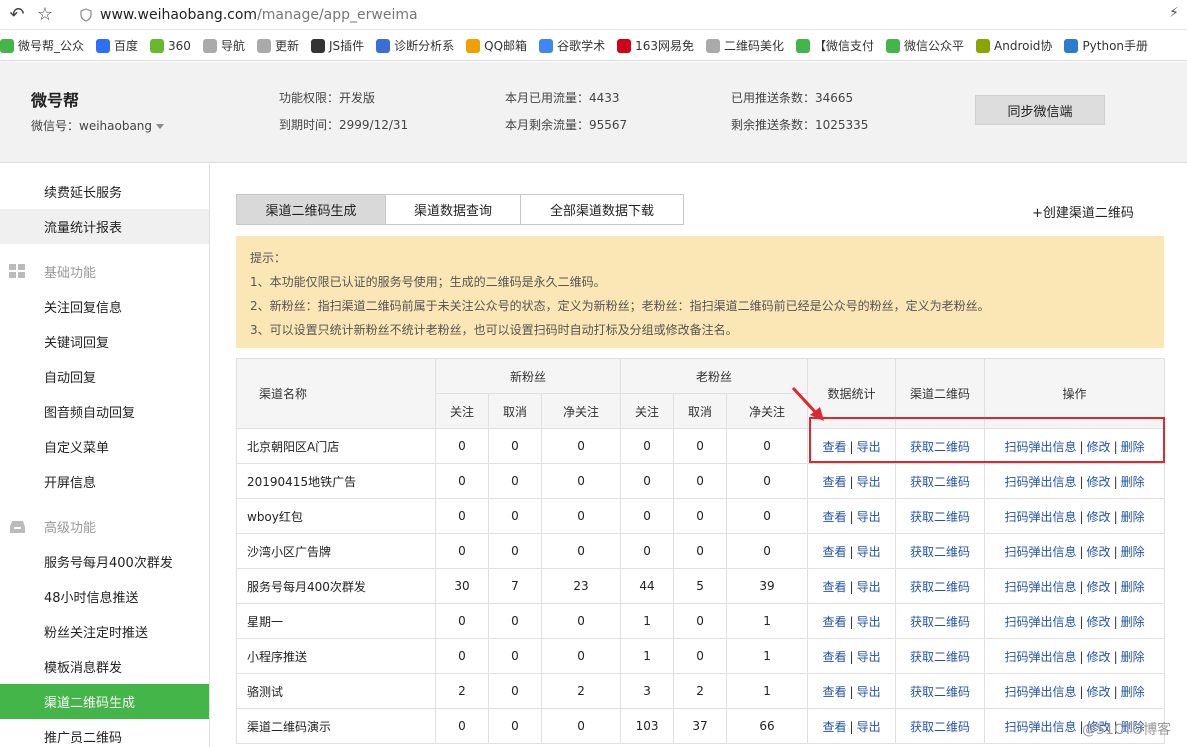 This screenshot has height=747, width=1187. Describe the element at coordinates (925, 45) in the screenshot. I see `bookmark-item: 微信公众平` at that location.